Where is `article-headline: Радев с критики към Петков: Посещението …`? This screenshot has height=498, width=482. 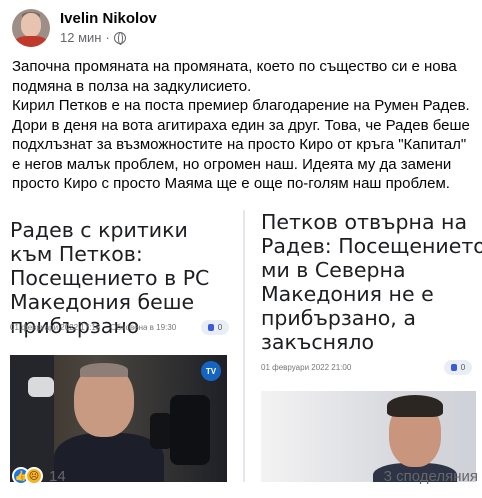 article-headline: Радев с критики към Петков: Посещението … is located at coordinates (121, 278).